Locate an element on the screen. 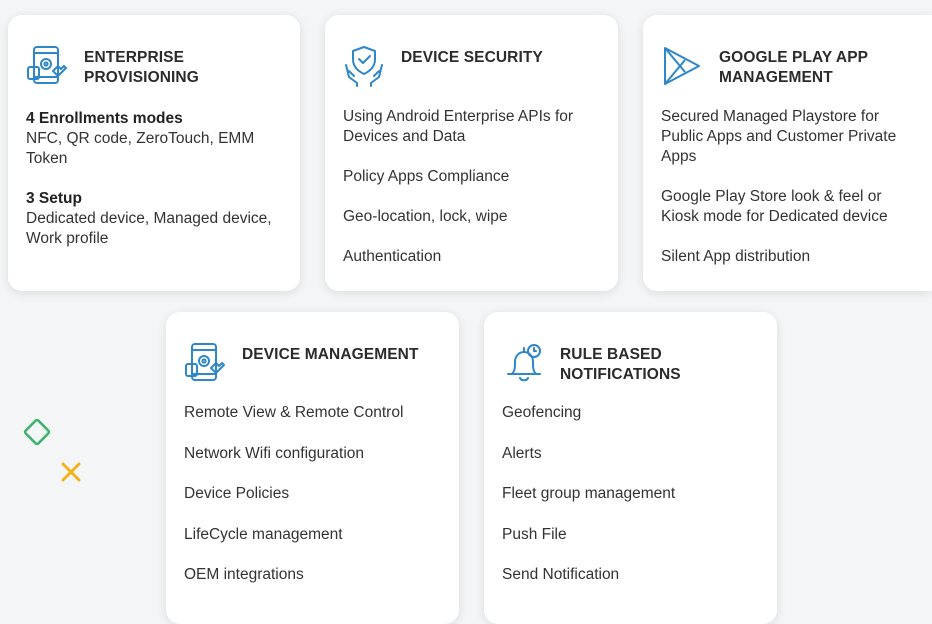 This screenshot has height=624, width=932. card-title: DEVICE SECURITY is located at coordinates (472, 57).